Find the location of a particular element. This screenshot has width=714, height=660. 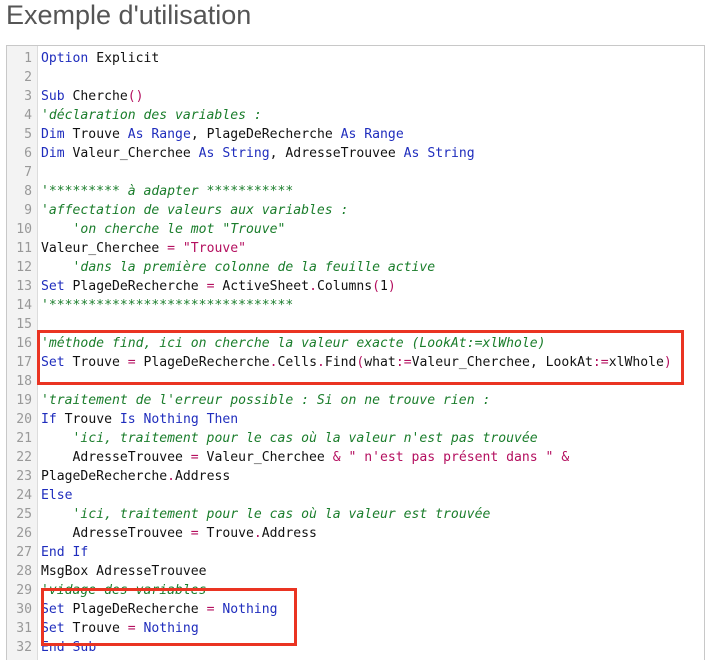

code-line: 8 '********* à adapter *********** is located at coordinates (355, 191).